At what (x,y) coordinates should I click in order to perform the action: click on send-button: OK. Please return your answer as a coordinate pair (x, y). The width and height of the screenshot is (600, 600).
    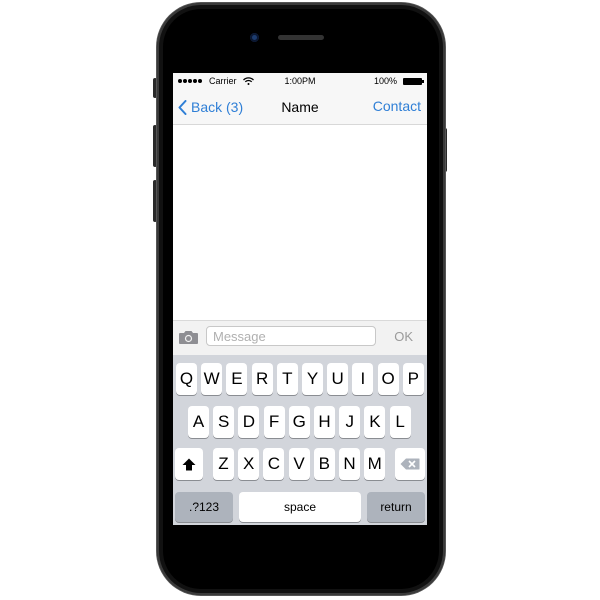
    Looking at the image, I should click on (403, 336).